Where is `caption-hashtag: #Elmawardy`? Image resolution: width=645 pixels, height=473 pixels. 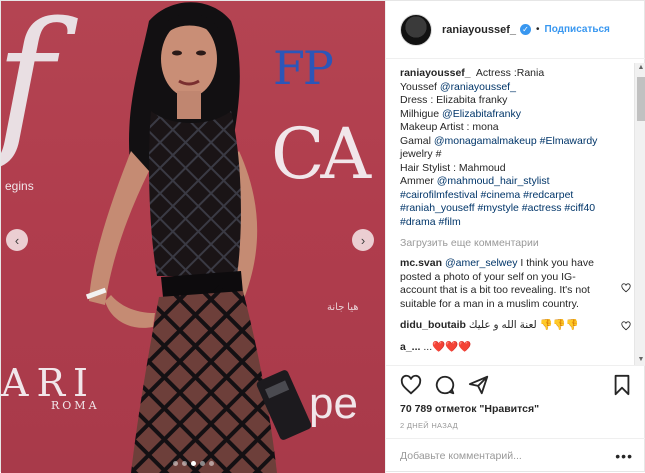 caption-hashtag: #Elmawardy is located at coordinates (569, 141).